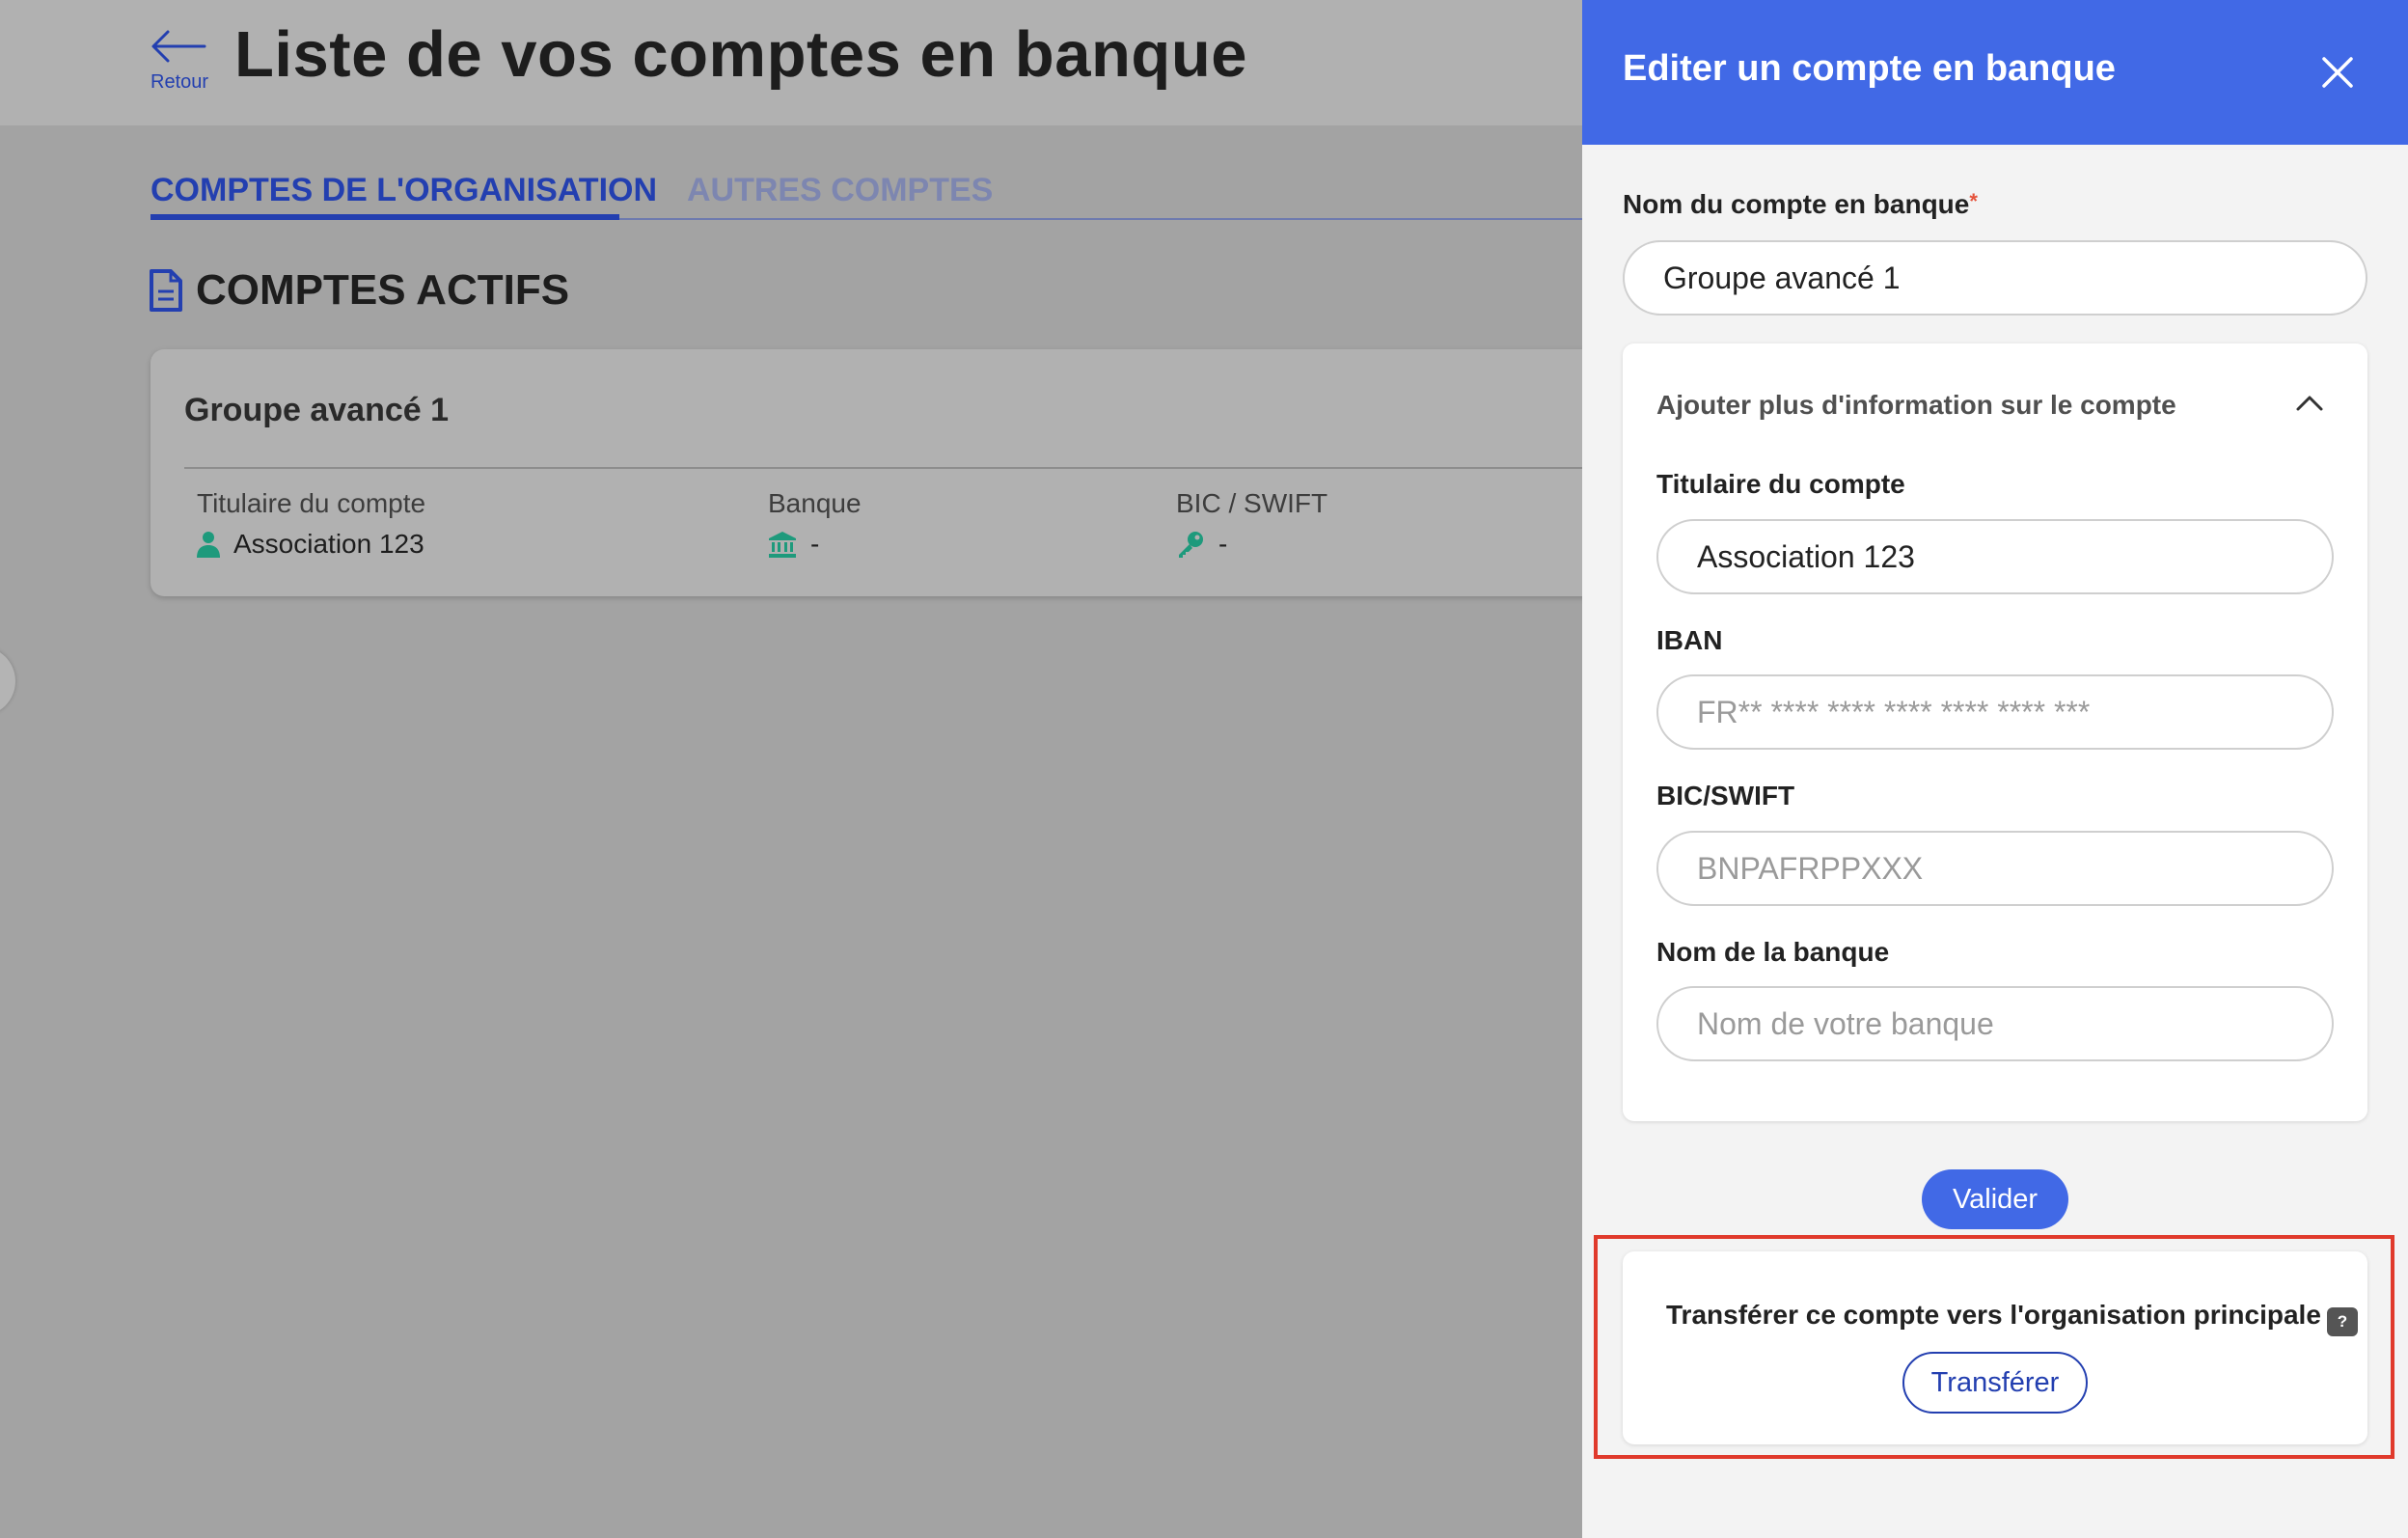 Image resolution: width=2408 pixels, height=1538 pixels. What do you see at coordinates (7, 681) in the screenshot?
I see `sidebar-toggle-handle` at bounding box center [7, 681].